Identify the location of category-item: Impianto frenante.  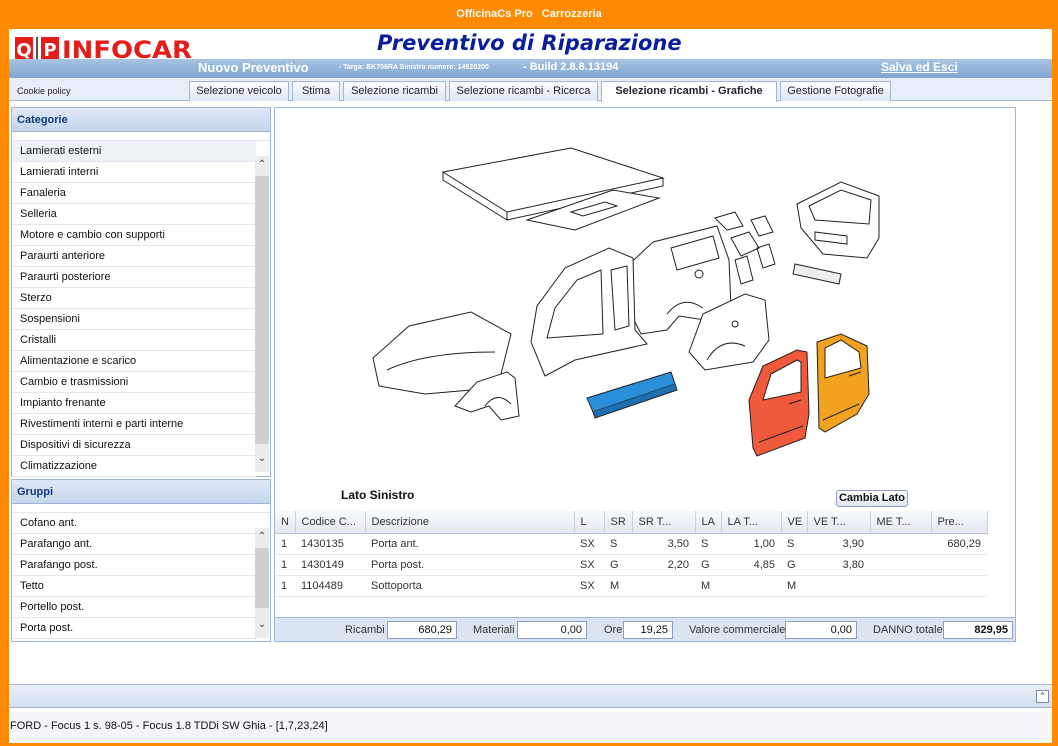
(134, 403).